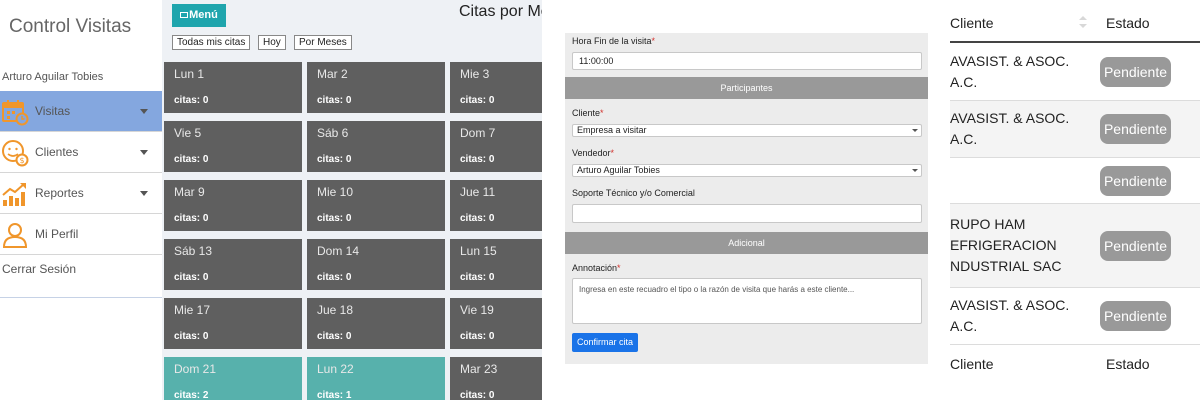 This screenshot has width=1200, height=400. I want to click on seller-label: Vendedor*, so click(593, 153).